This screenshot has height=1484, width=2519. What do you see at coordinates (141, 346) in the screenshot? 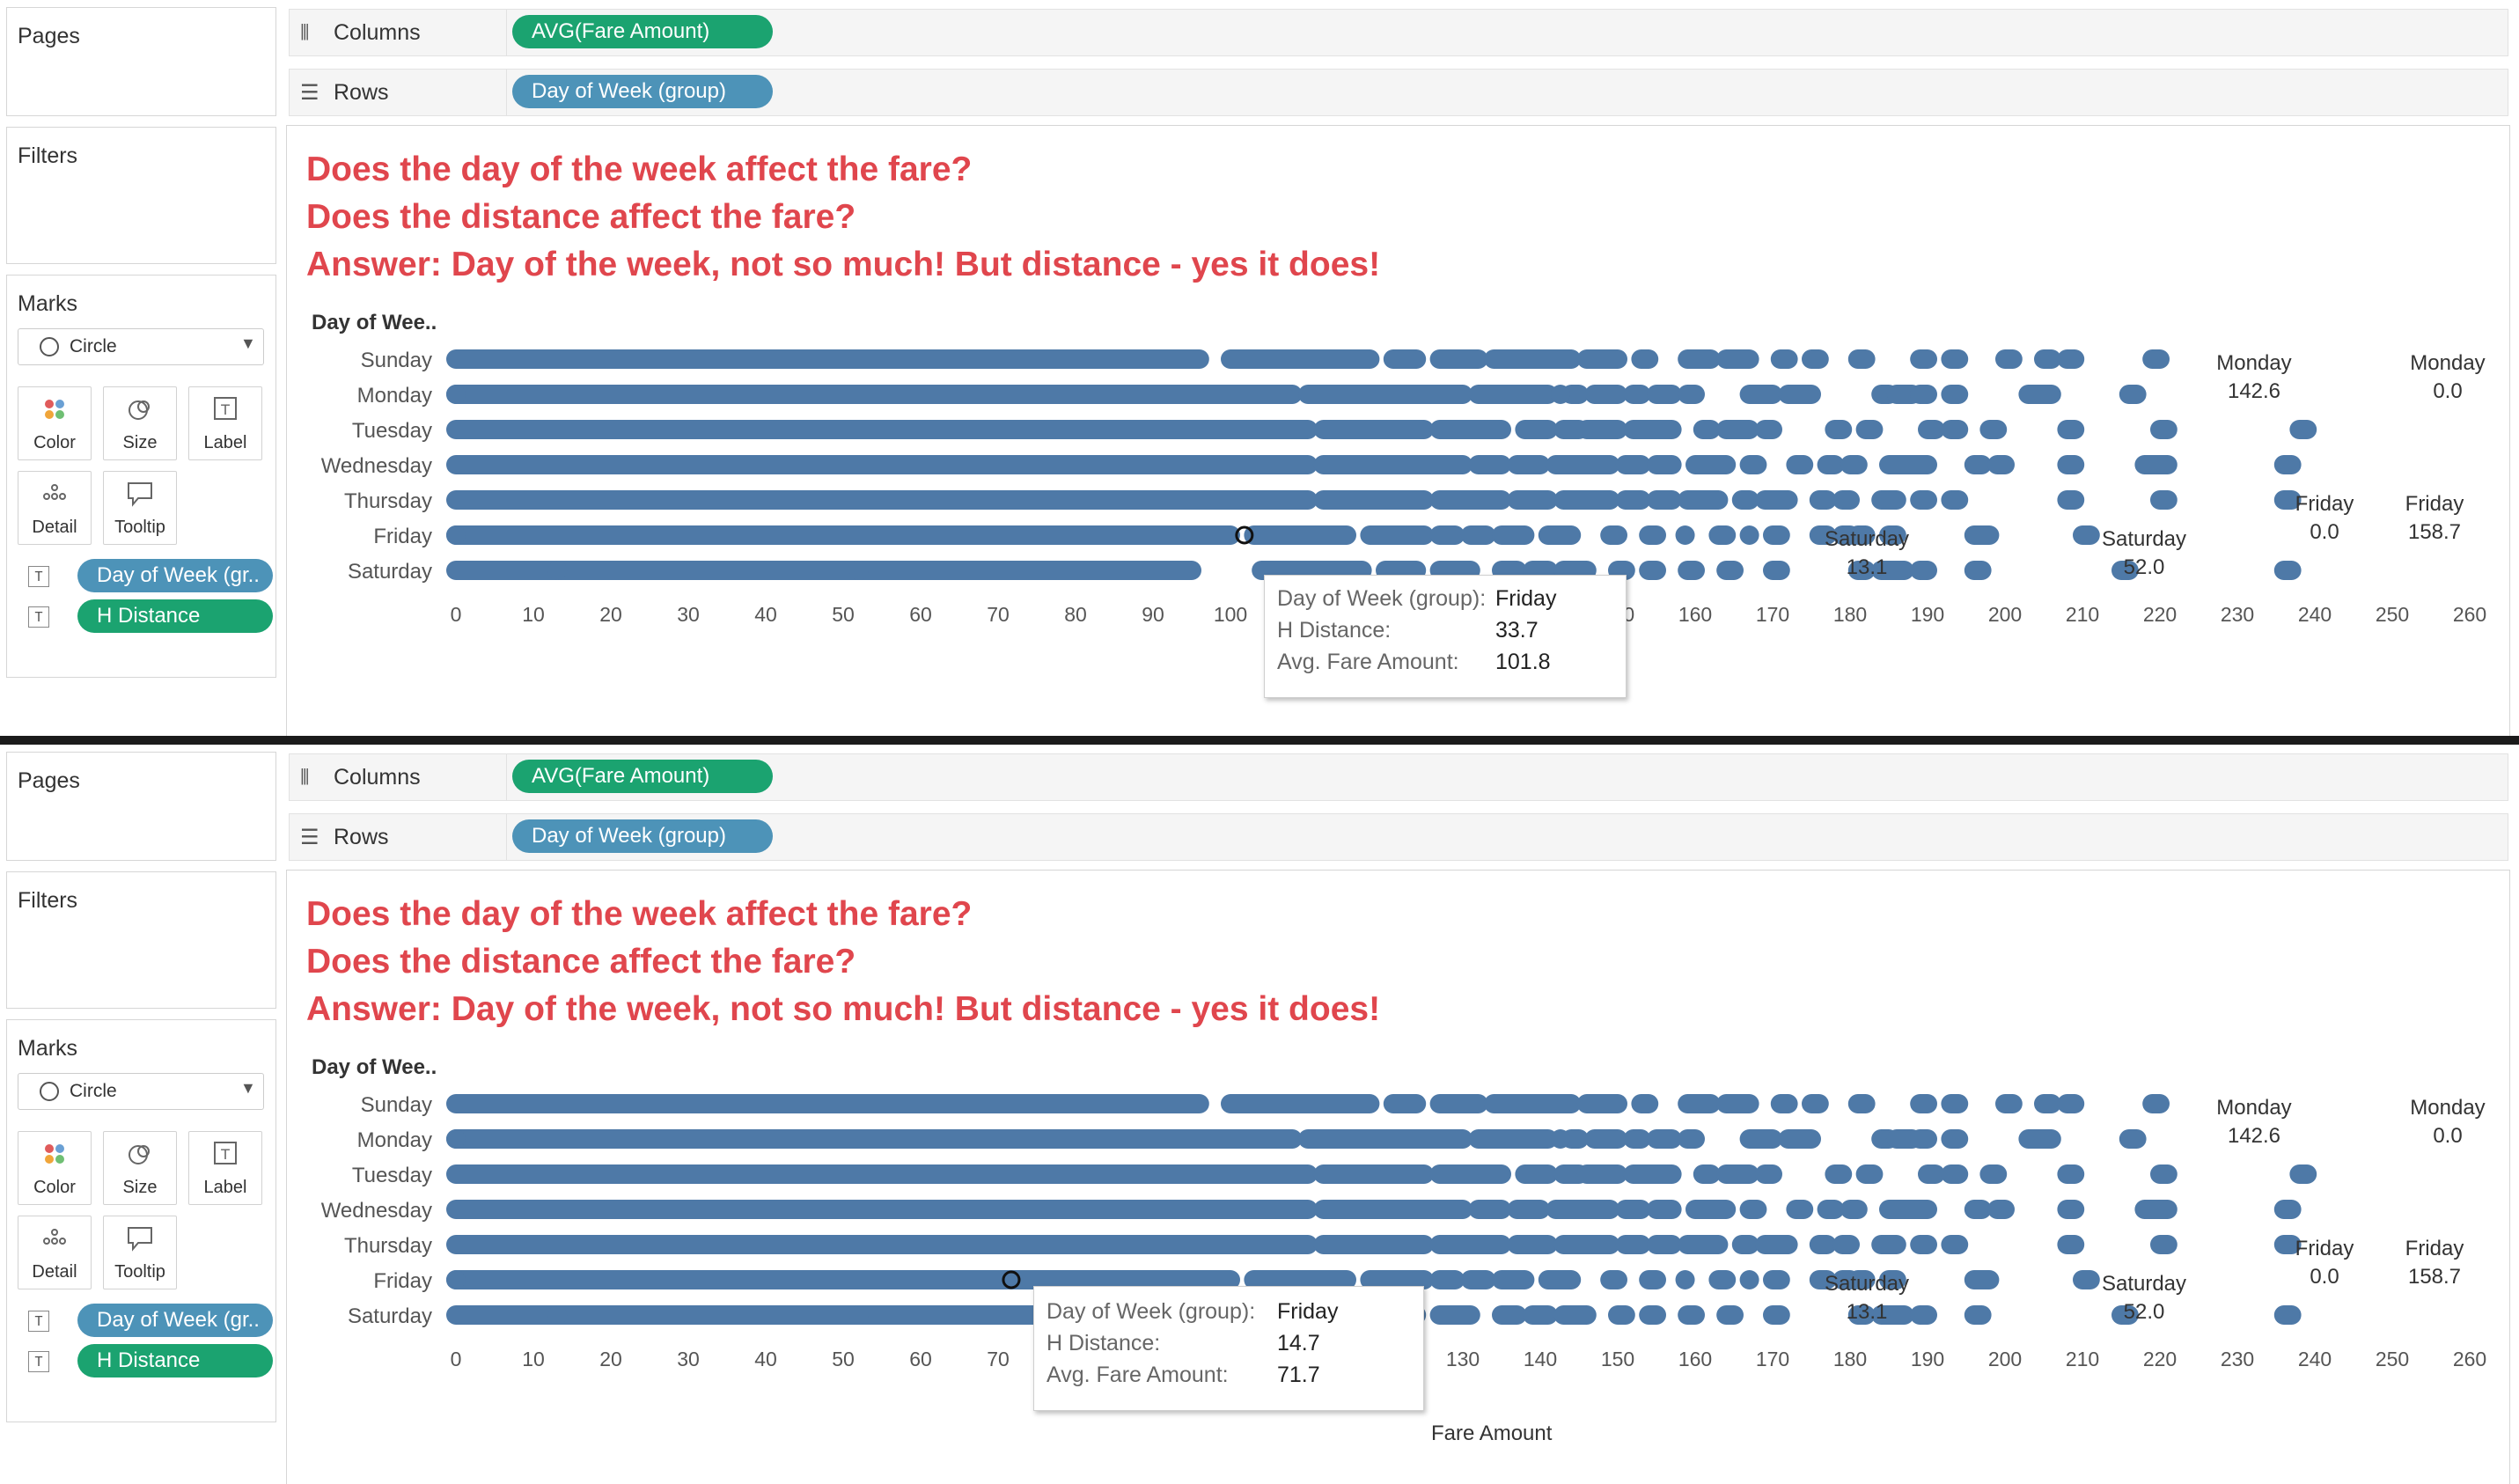
I see `mark-type-dropdown: Circle ▼` at bounding box center [141, 346].